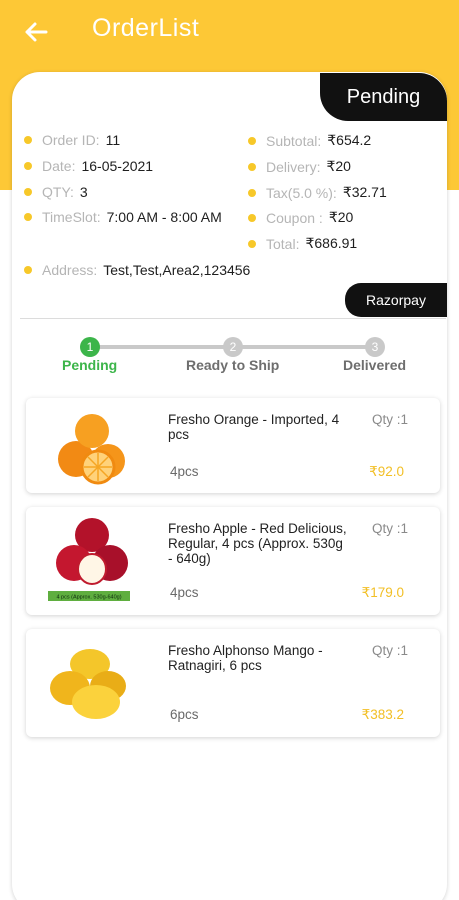 The width and height of the screenshot is (459, 900). Describe the element at coordinates (283, 243) in the screenshot. I see `total-label: Total:` at that location.